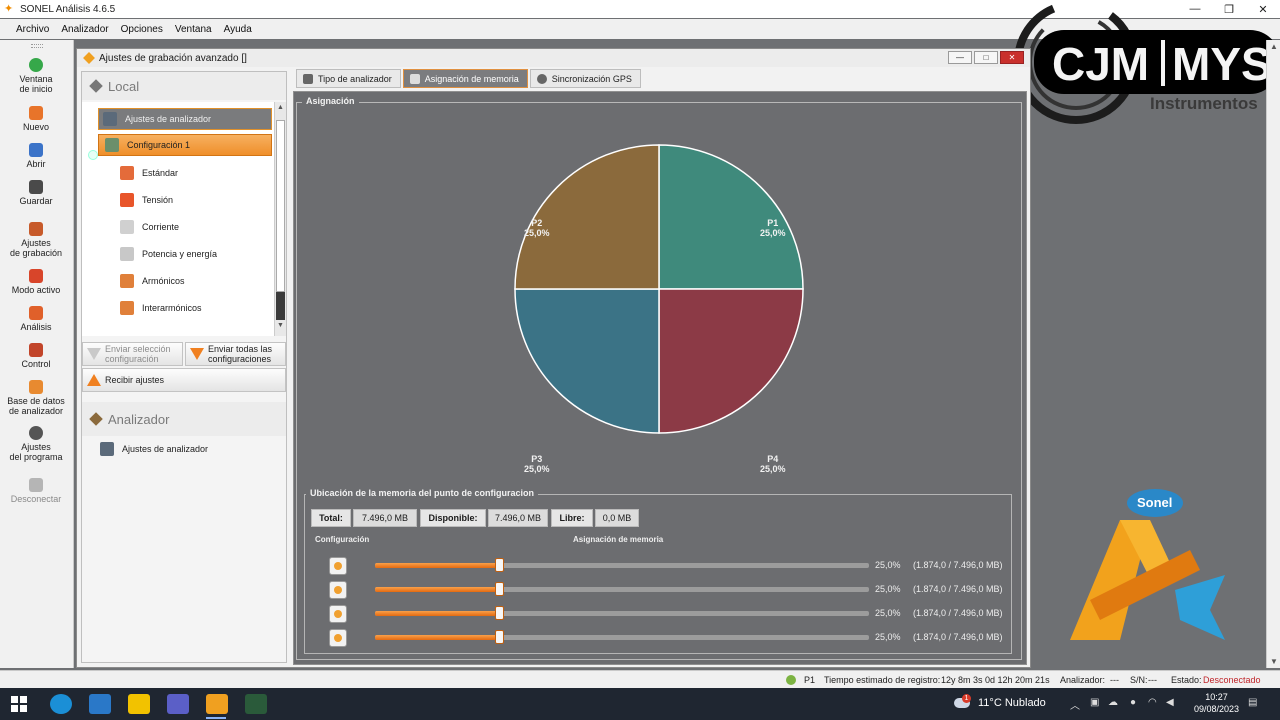 This screenshot has width=1280, height=720. Describe the element at coordinates (280, 206) in the screenshot. I see `scroll-thumb` at that location.